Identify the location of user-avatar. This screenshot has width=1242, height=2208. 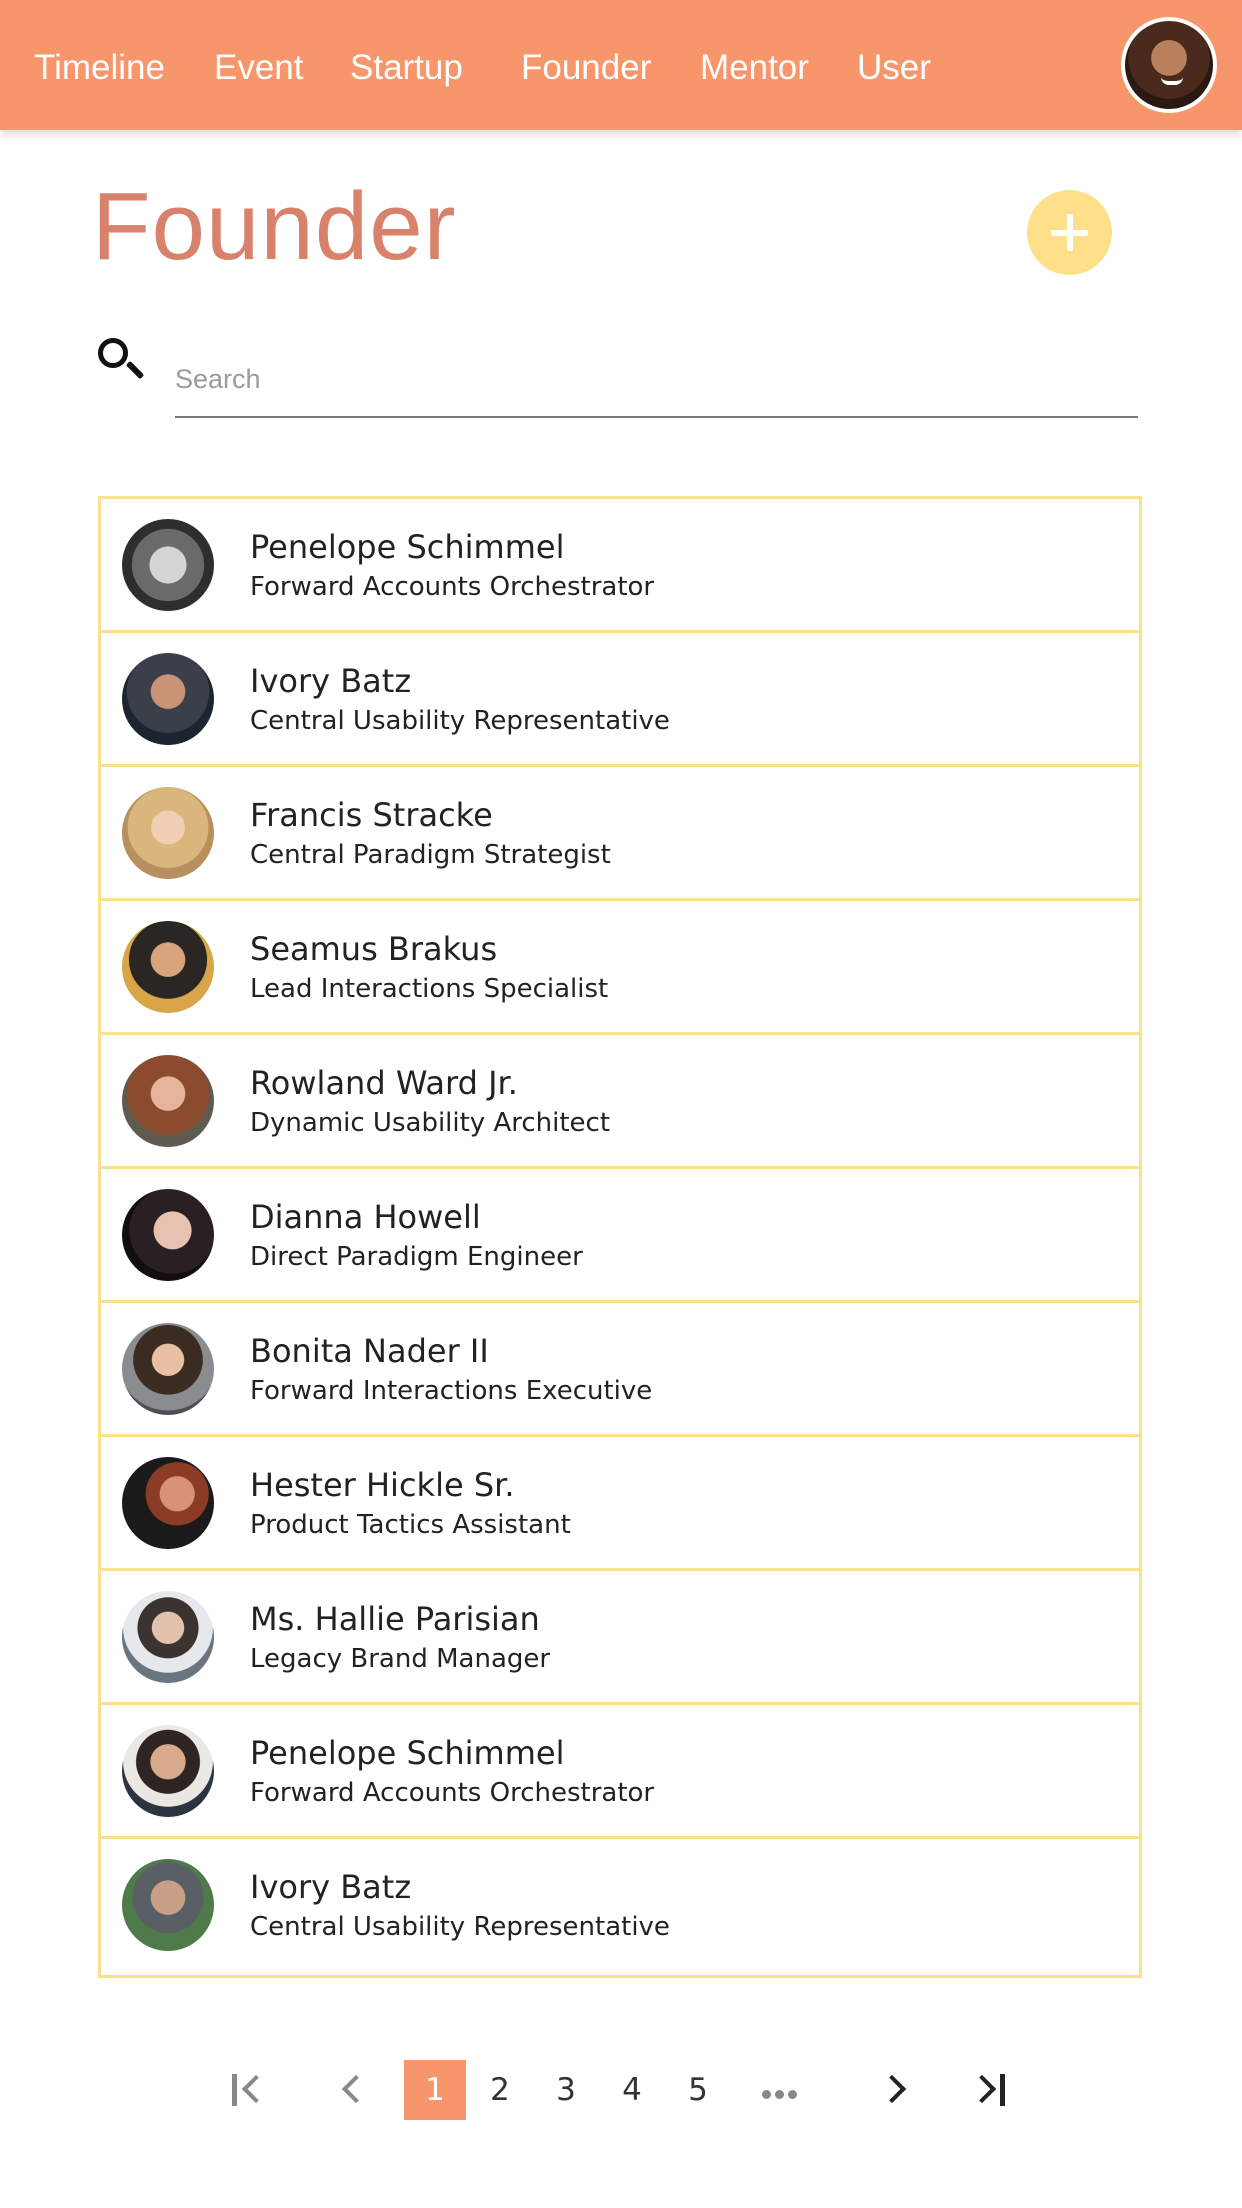
(1169, 65).